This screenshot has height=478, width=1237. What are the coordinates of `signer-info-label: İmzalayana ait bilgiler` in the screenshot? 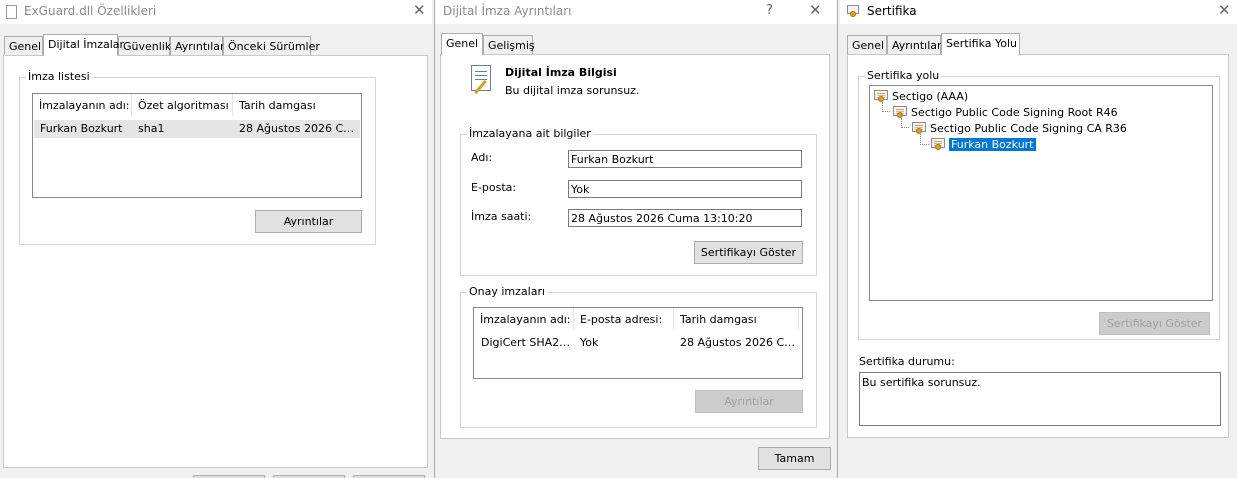 It's located at (530, 133).